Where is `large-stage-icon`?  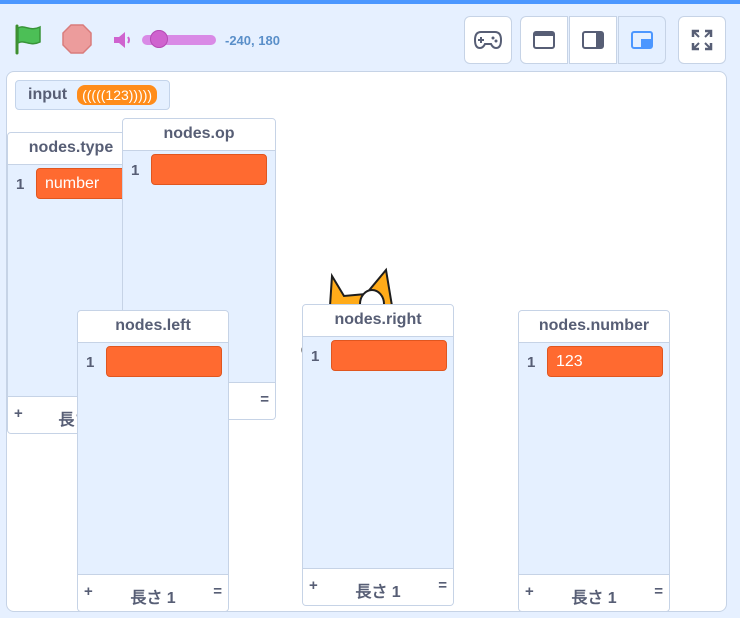
large-stage-icon is located at coordinates (642, 40).